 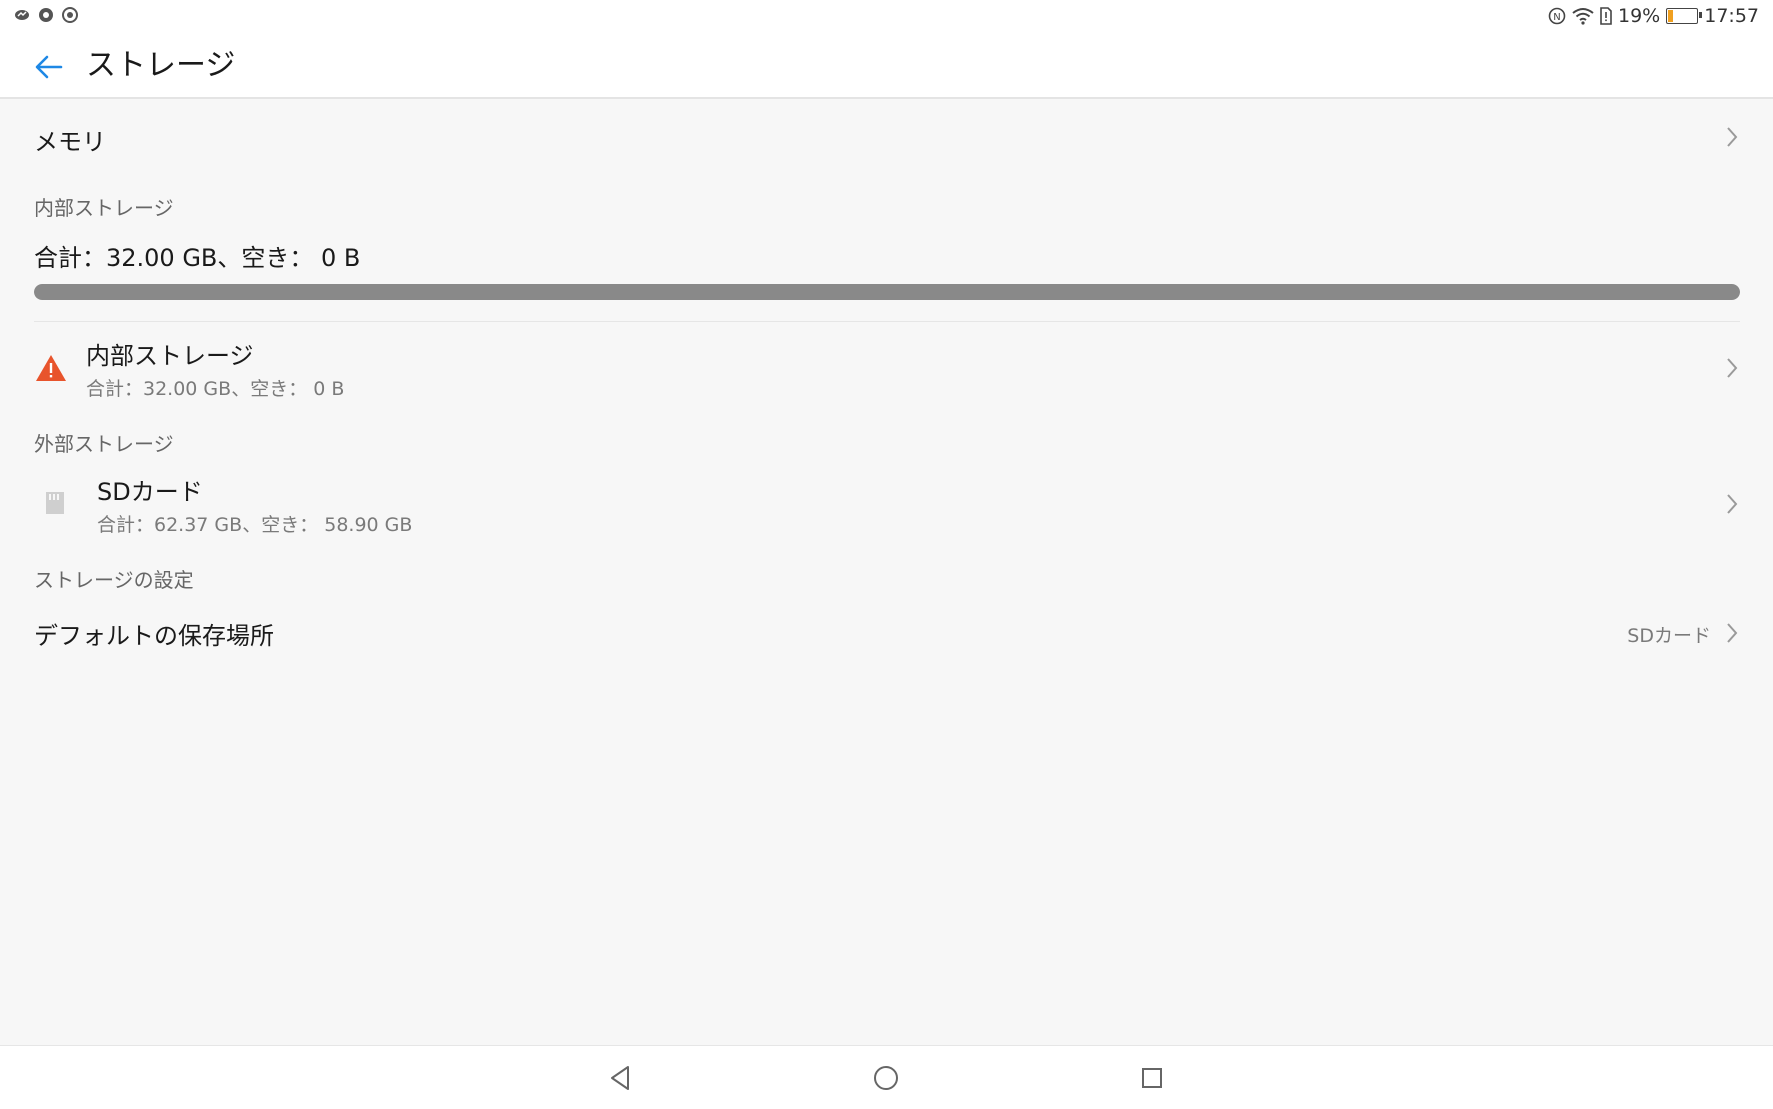 I want to click on warning-icon, so click(x=51, y=368).